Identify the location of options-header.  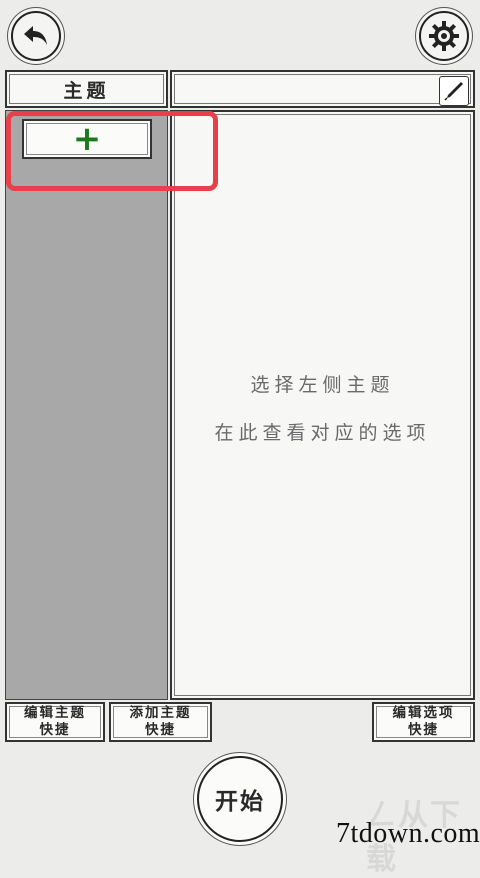
(322, 89).